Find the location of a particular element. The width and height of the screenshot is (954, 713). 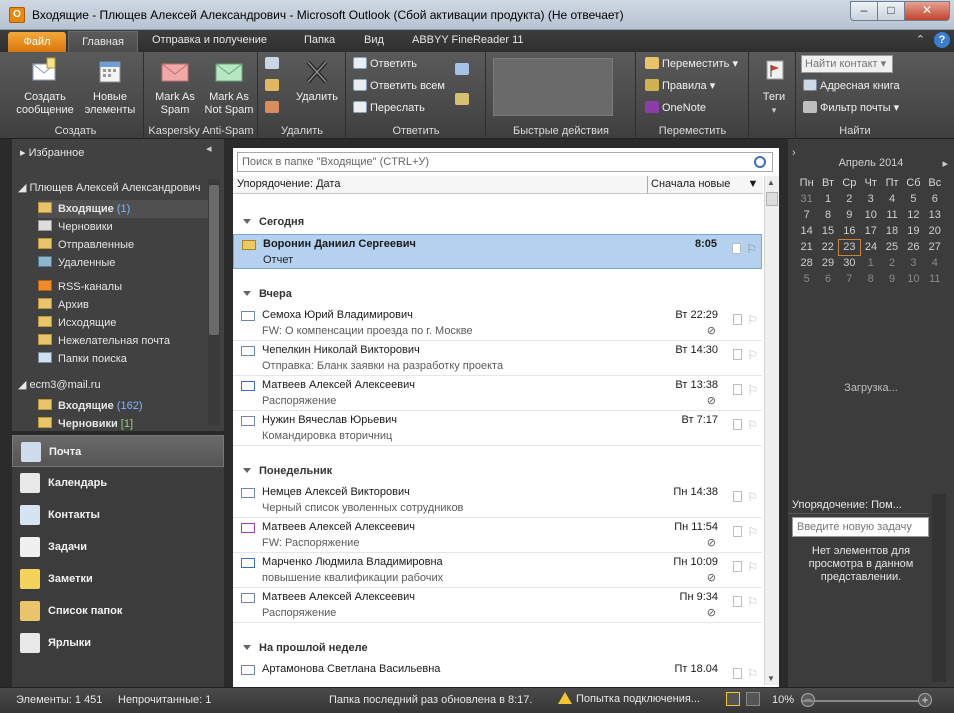

calendar-day: 30 is located at coordinates (849, 263).